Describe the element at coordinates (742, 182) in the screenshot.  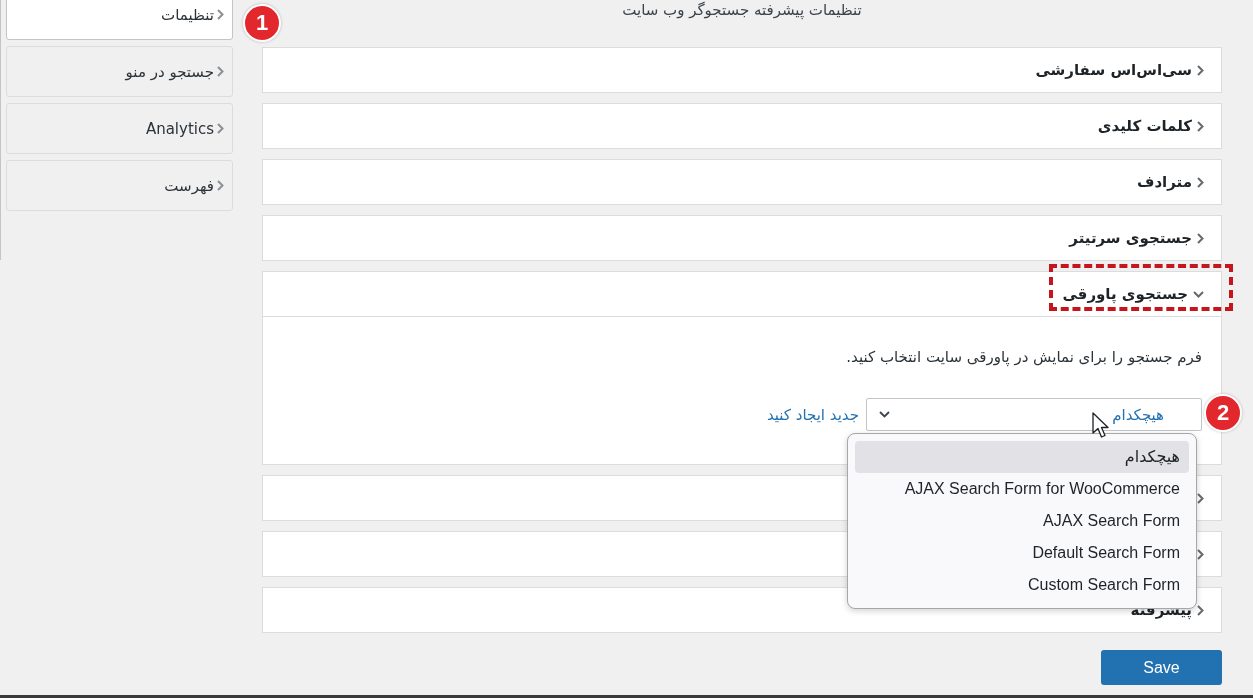
I see `section-header: مترادف` at that location.